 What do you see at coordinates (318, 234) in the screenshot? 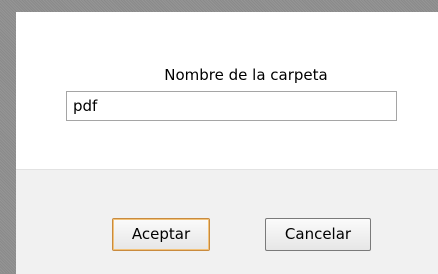
I see `cancel-button: Cancelar` at bounding box center [318, 234].